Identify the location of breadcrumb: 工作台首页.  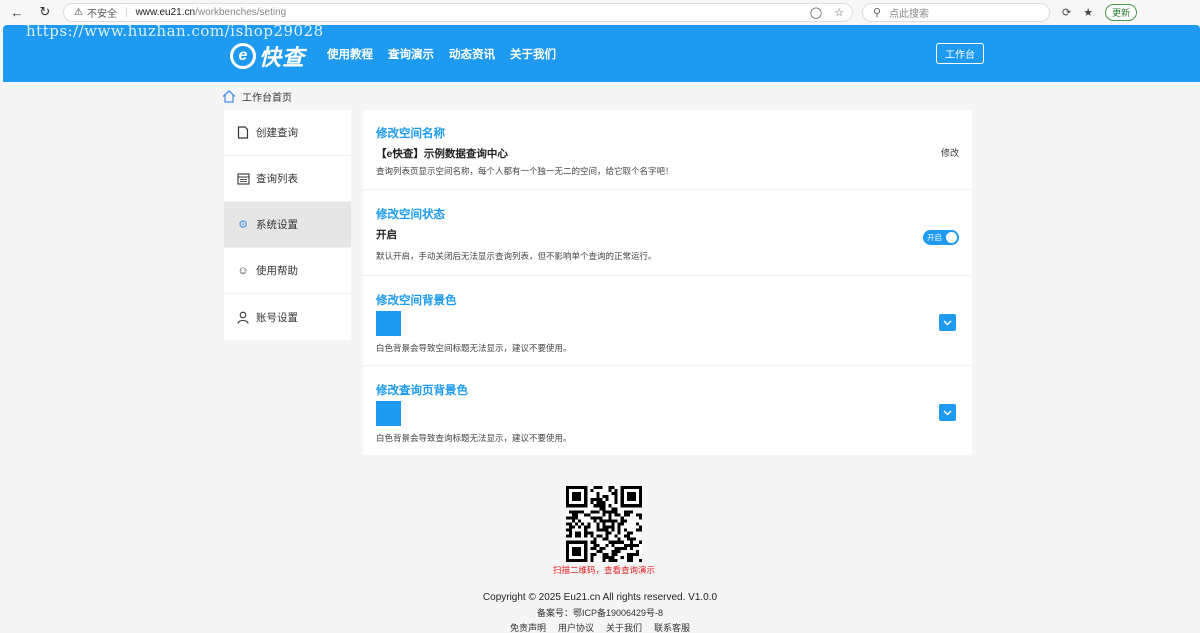
(257, 96).